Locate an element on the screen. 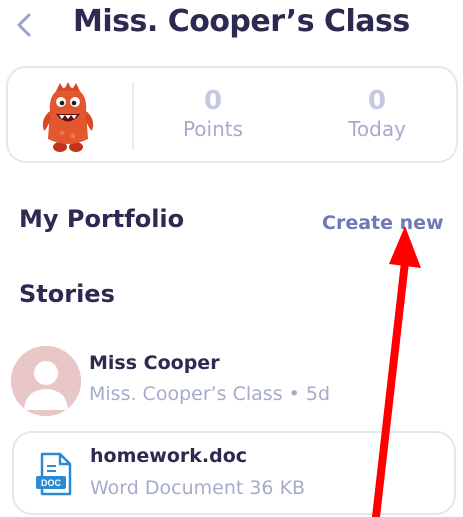 Image resolution: width=463 pixels, height=517 pixels. page-title: Miss. Cooper’s Class is located at coordinates (241, 21).